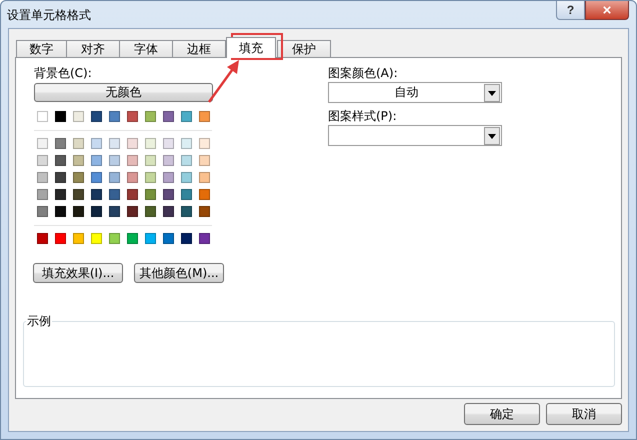 The image size is (637, 440). Describe the element at coordinates (251, 47) in the screenshot. I see `tab: 填充` at that location.